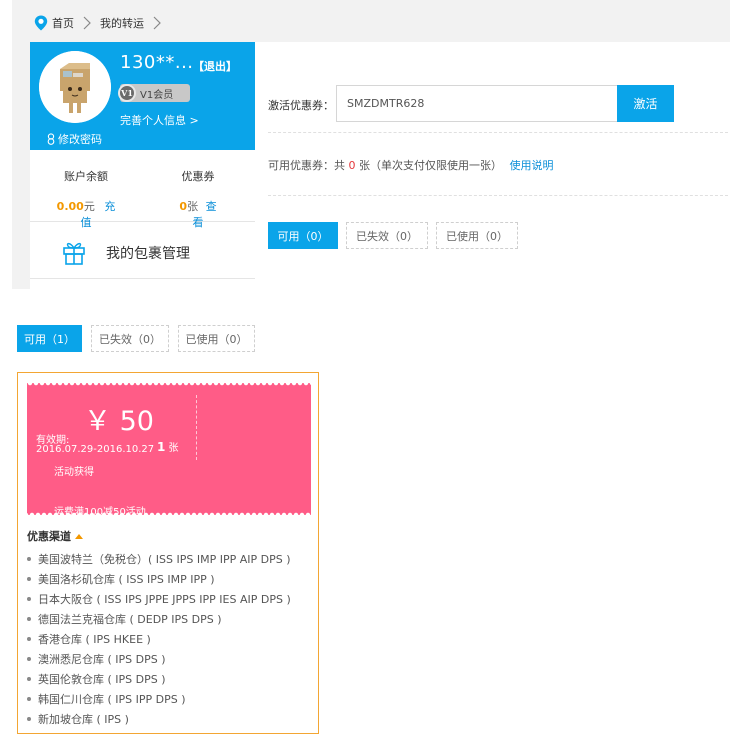  I want to click on balance-label: 账户余额, so click(86, 176).